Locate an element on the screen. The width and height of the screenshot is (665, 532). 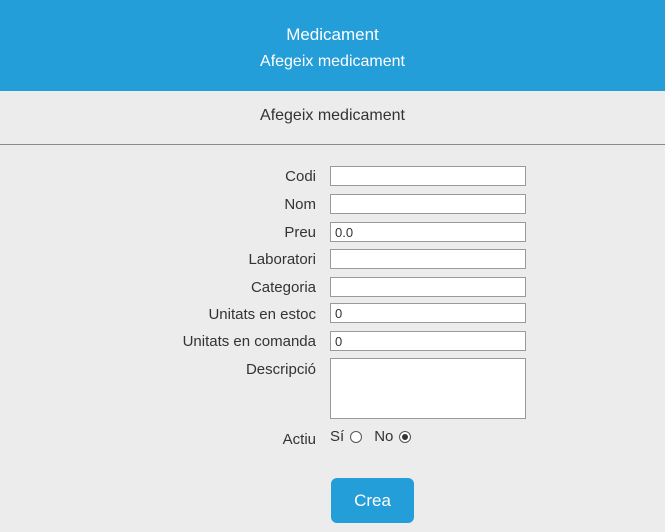
descripcio-textarea is located at coordinates (428, 388).